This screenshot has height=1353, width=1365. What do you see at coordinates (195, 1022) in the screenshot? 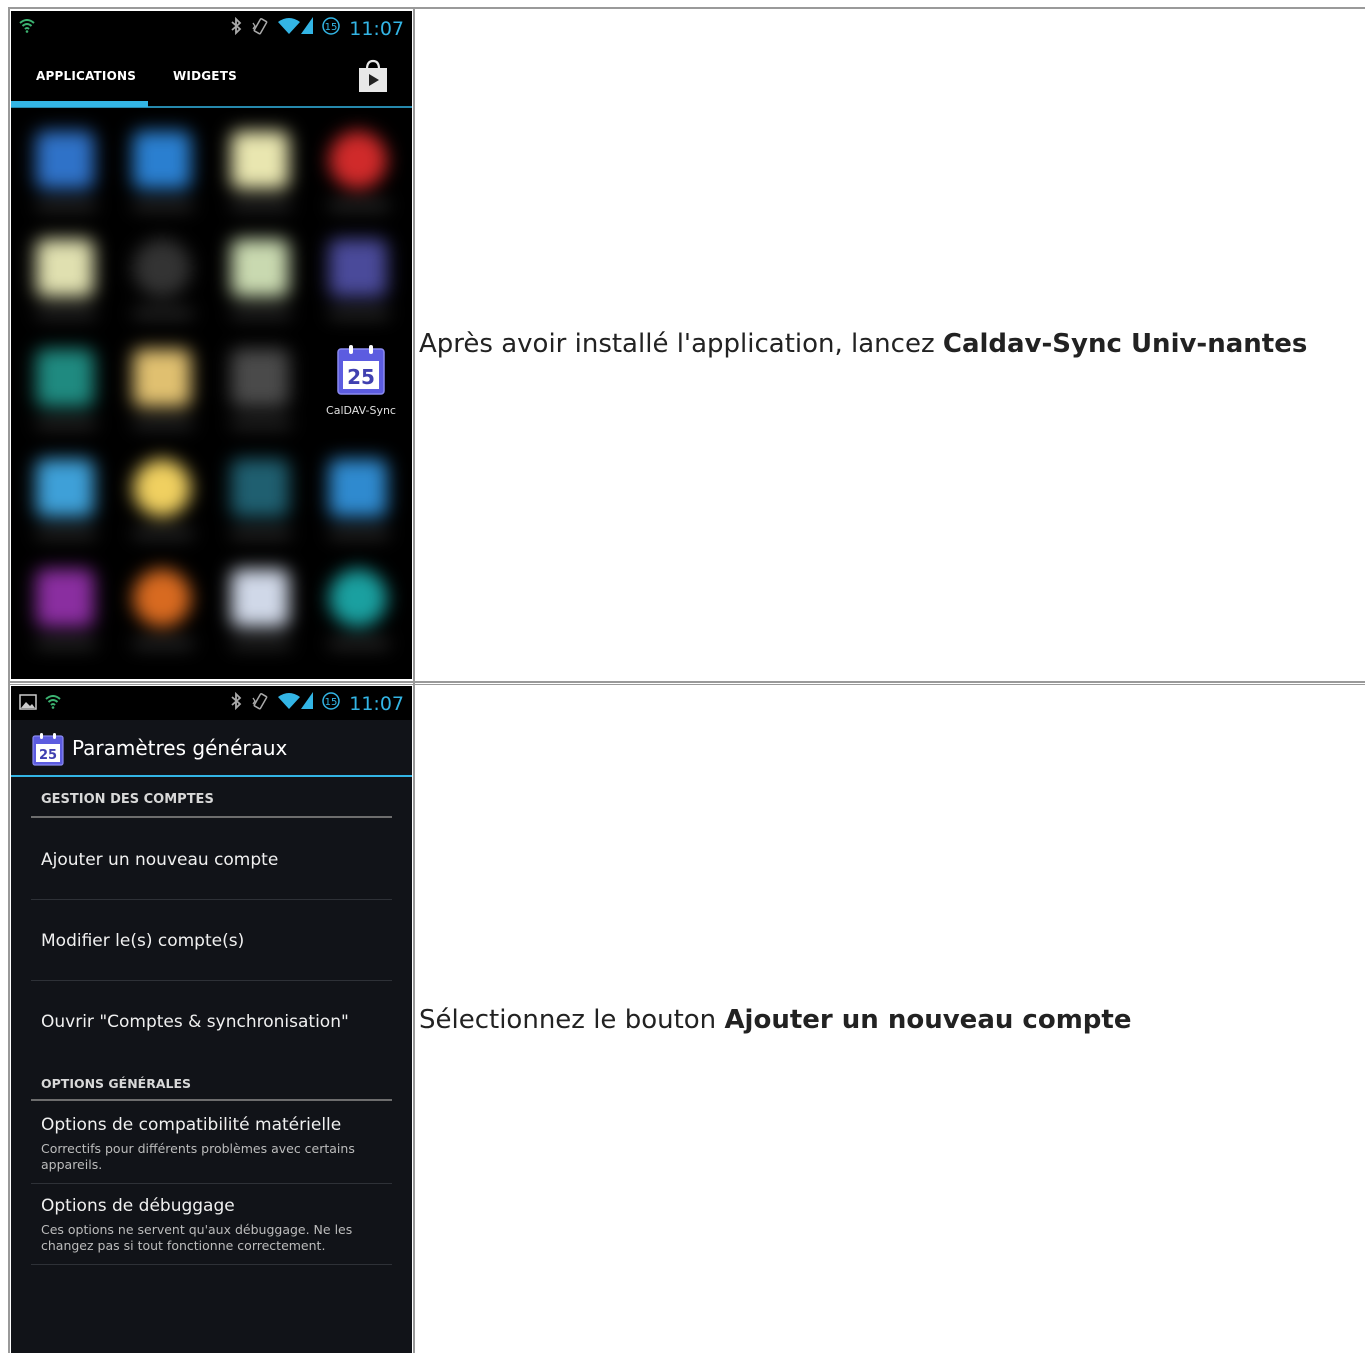
I see `open-sync-settings-item: Ouvrir "Comptes & synchronisation"` at bounding box center [195, 1022].